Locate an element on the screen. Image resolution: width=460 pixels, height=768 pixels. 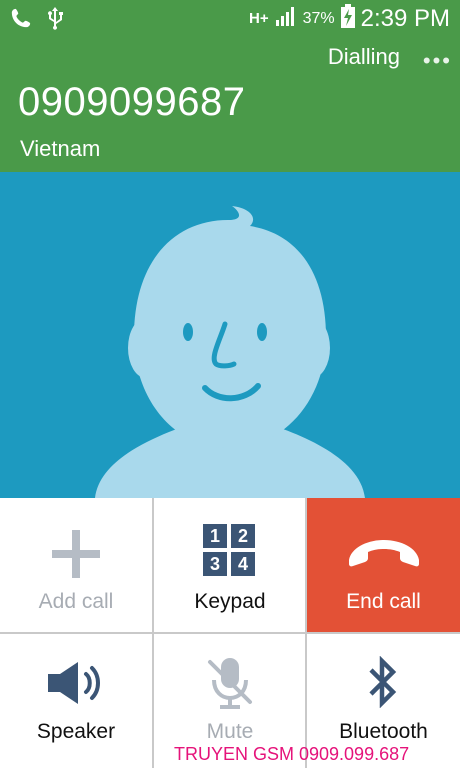
divider is located at coordinates (230, 633).